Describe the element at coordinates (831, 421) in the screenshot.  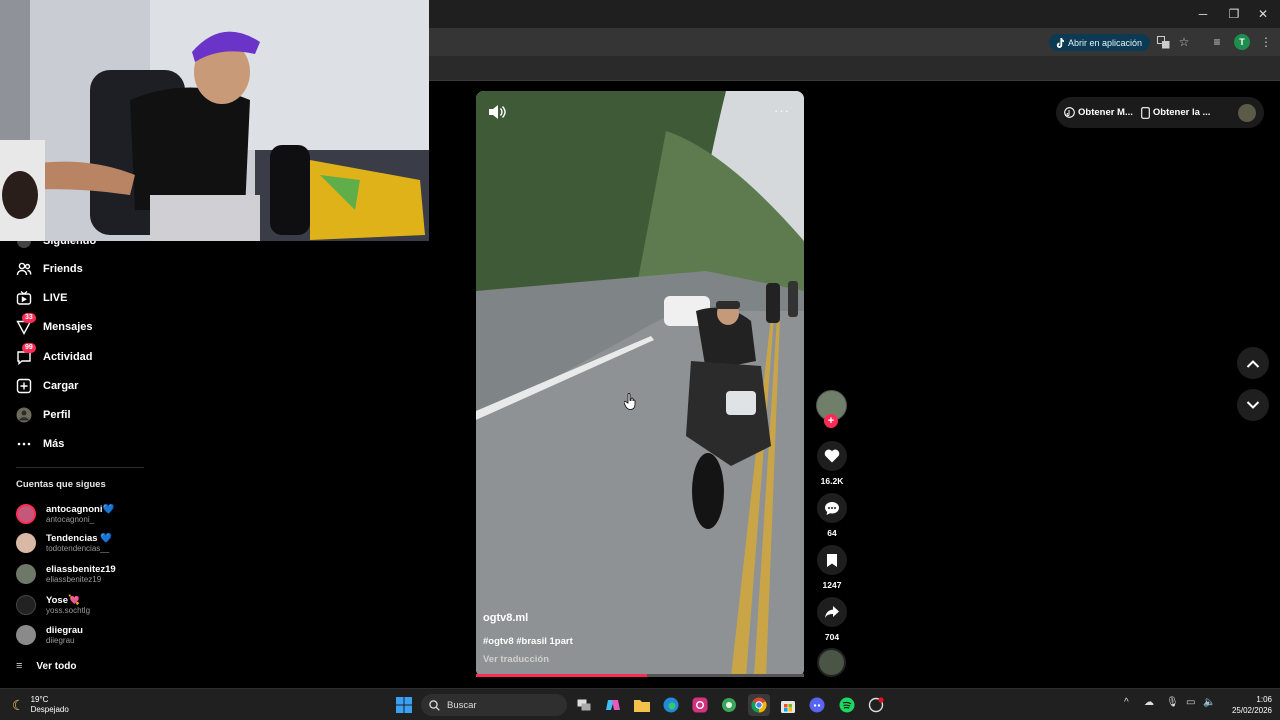
I see `follow-plus-icon: +` at that location.